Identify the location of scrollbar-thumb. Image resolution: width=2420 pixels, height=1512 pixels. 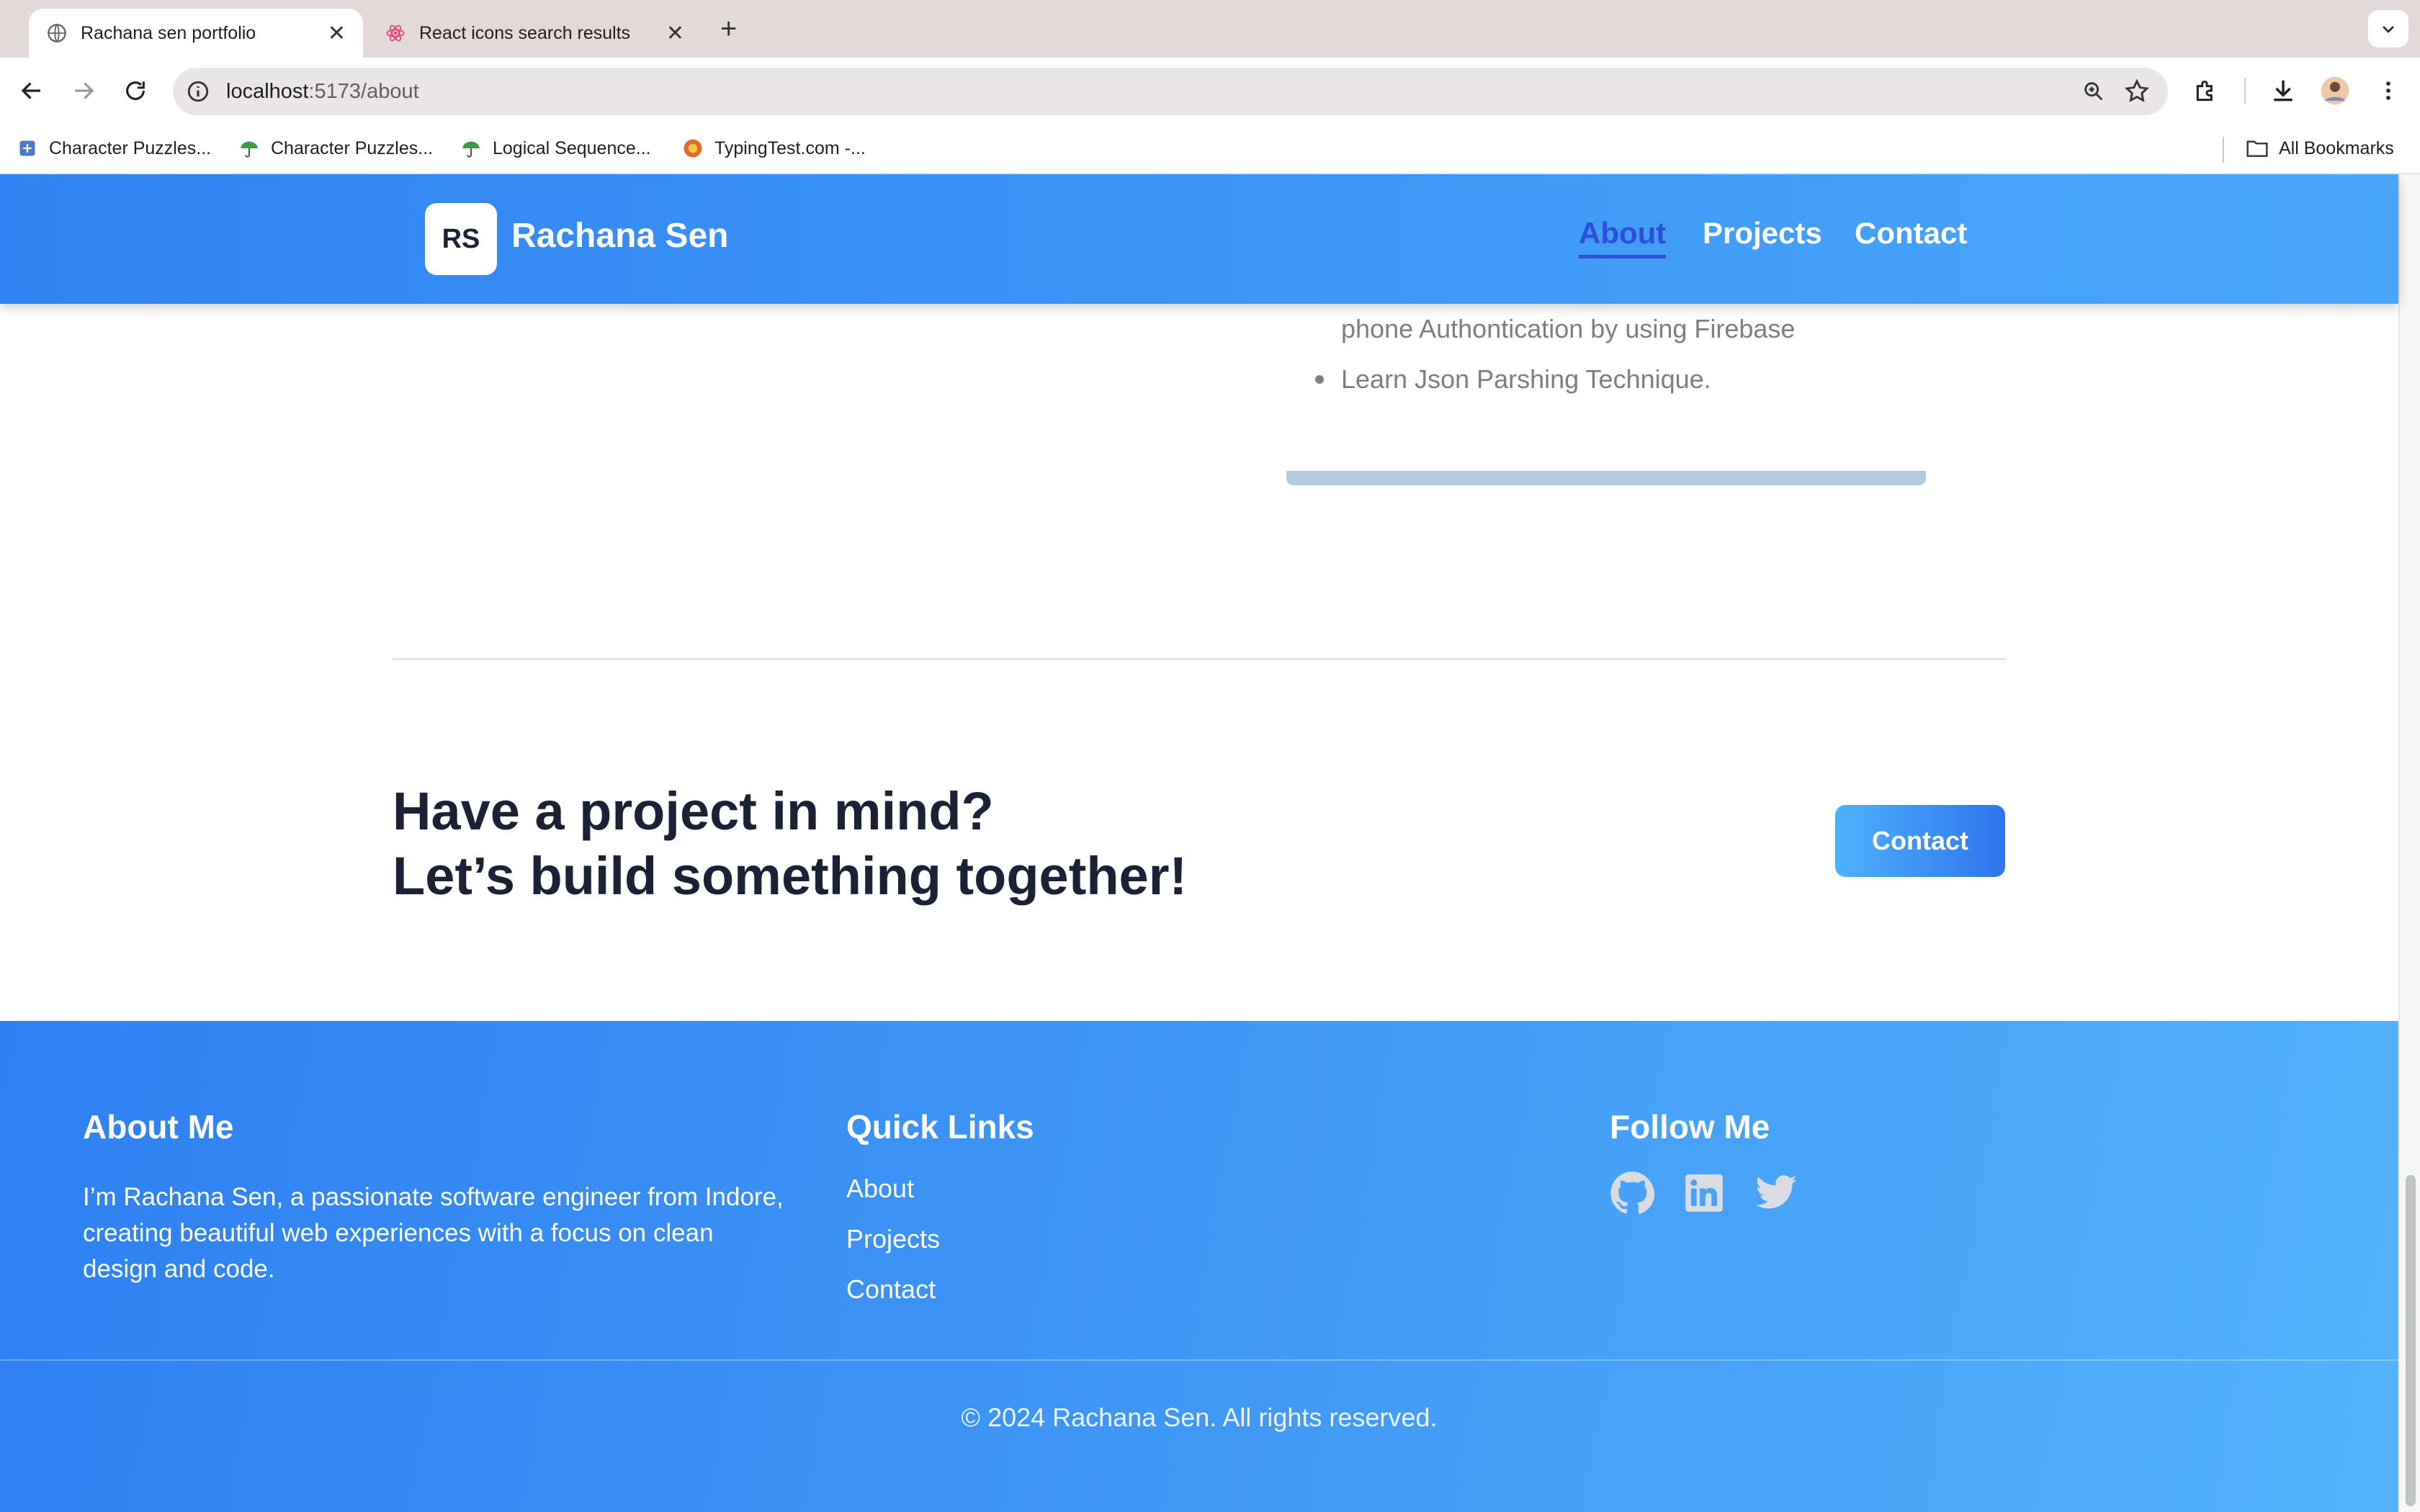
(2411, 1340).